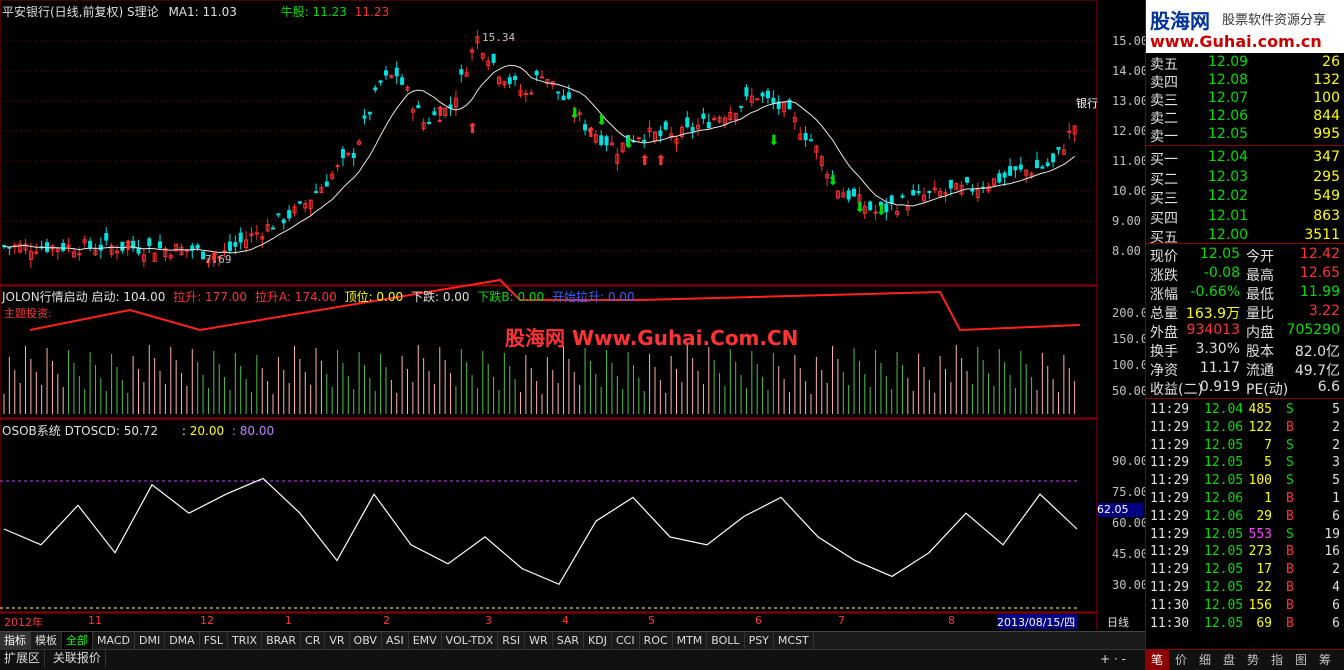 This screenshot has width=1344, height=670. Describe the element at coordinates (1264, 516) in the screenshot. I see `tick-volume: 29` at that location.